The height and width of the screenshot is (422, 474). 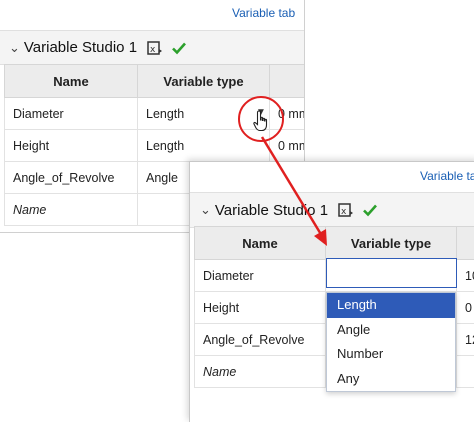 I want to click on highlight-circle, so click(x=261, y=119).